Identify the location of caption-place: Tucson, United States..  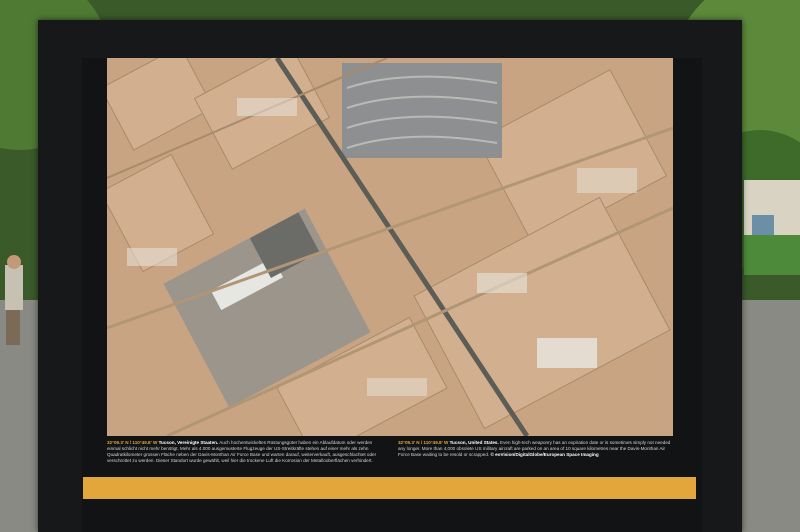
(474, 442).